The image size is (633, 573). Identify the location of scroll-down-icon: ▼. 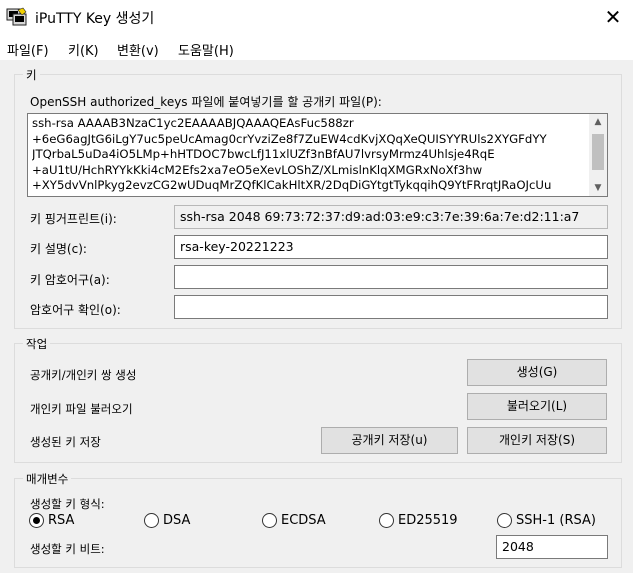
(598, 188).